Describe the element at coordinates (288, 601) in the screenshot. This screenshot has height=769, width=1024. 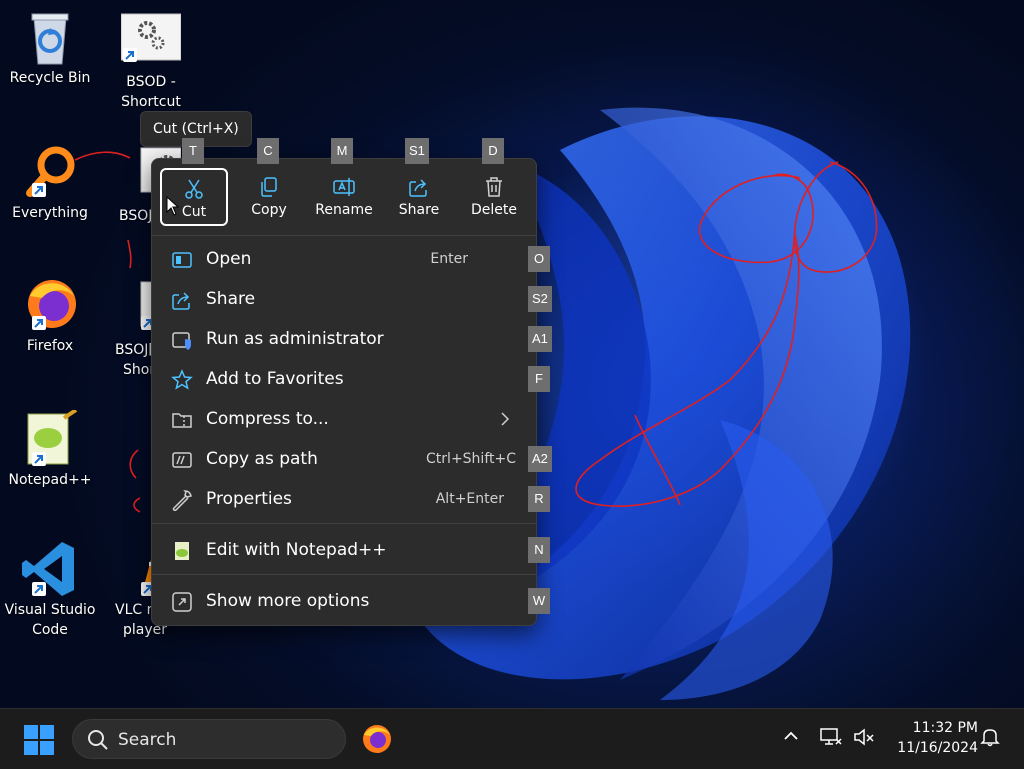
I see `menu-item-label: Show more options` at that location.